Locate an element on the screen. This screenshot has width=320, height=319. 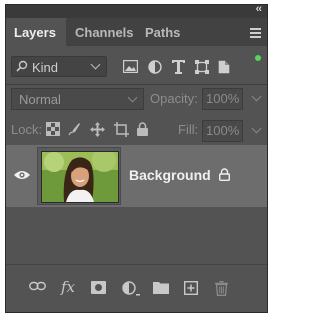
tab-bar: Layers Channels Paths is located at coordinates (136, 32).